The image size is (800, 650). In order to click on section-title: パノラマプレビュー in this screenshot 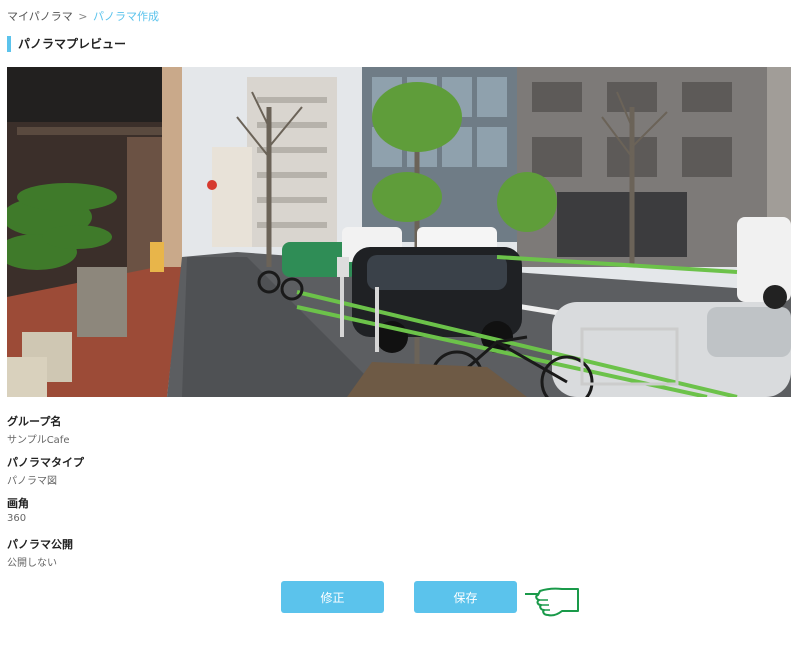, I will do `click(66, 44)`.